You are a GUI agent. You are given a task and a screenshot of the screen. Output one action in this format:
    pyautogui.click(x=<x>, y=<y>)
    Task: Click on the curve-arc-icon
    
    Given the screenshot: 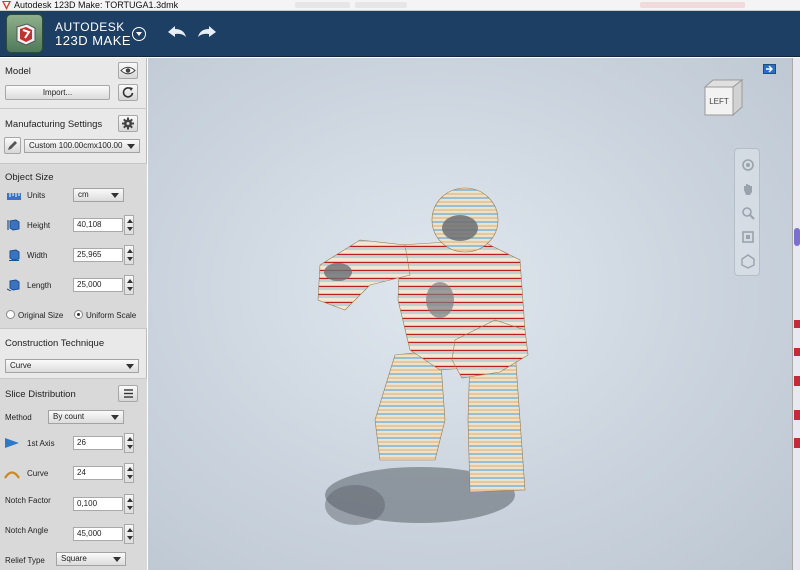 What is the action you would take?
    pyautogui.click(x=12, y=475)
    